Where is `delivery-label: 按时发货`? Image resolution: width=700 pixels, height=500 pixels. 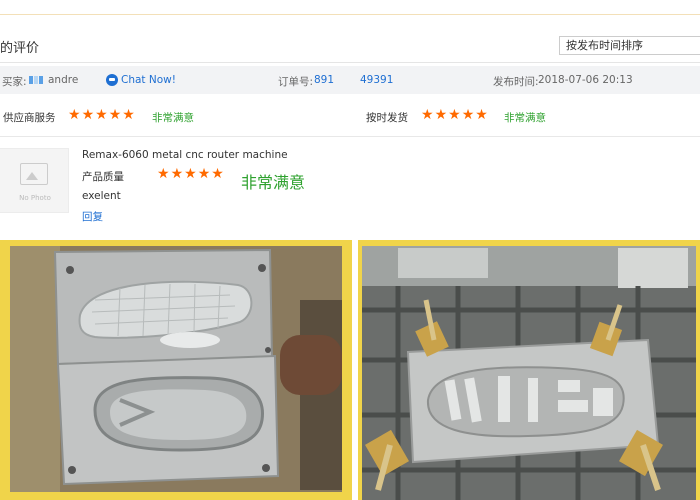
delivery-label: 按时发货 is located at coordinates (387, 118).